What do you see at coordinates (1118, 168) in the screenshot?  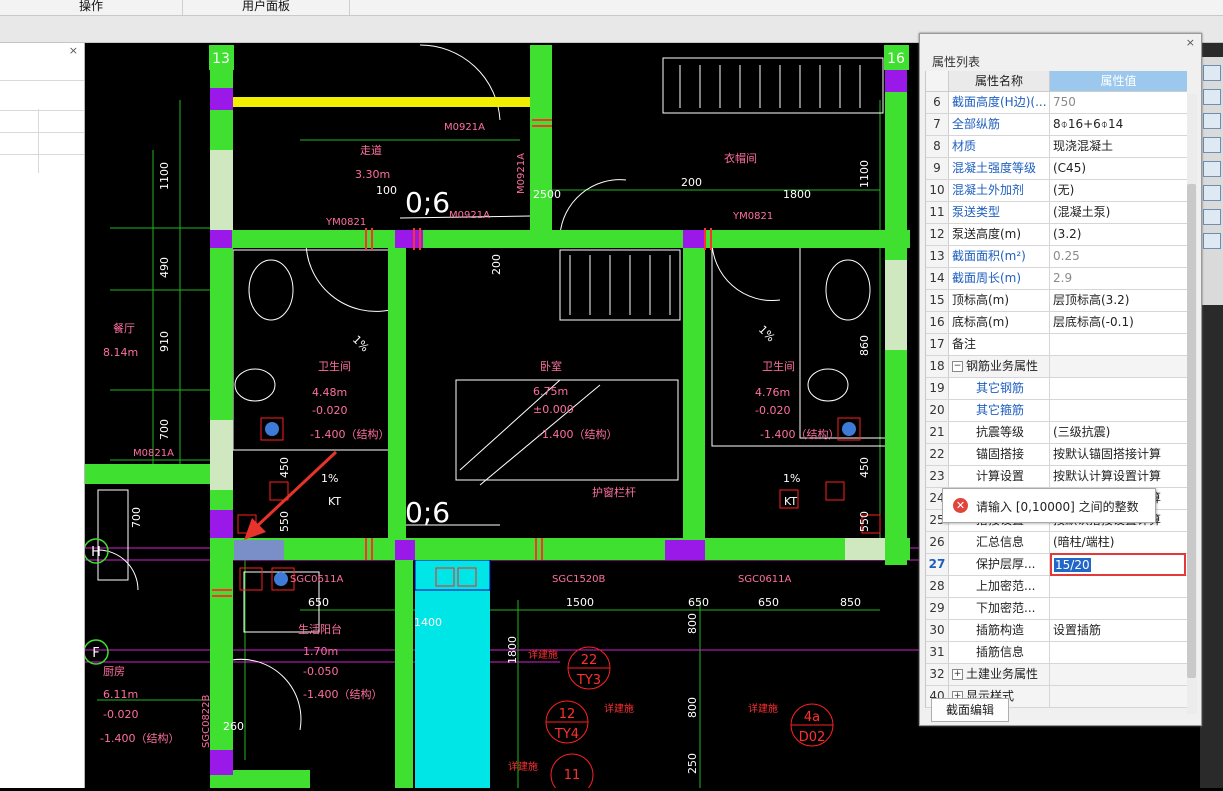 I see `property-value-cell: (C45)` at bounding box center [1118, 168].